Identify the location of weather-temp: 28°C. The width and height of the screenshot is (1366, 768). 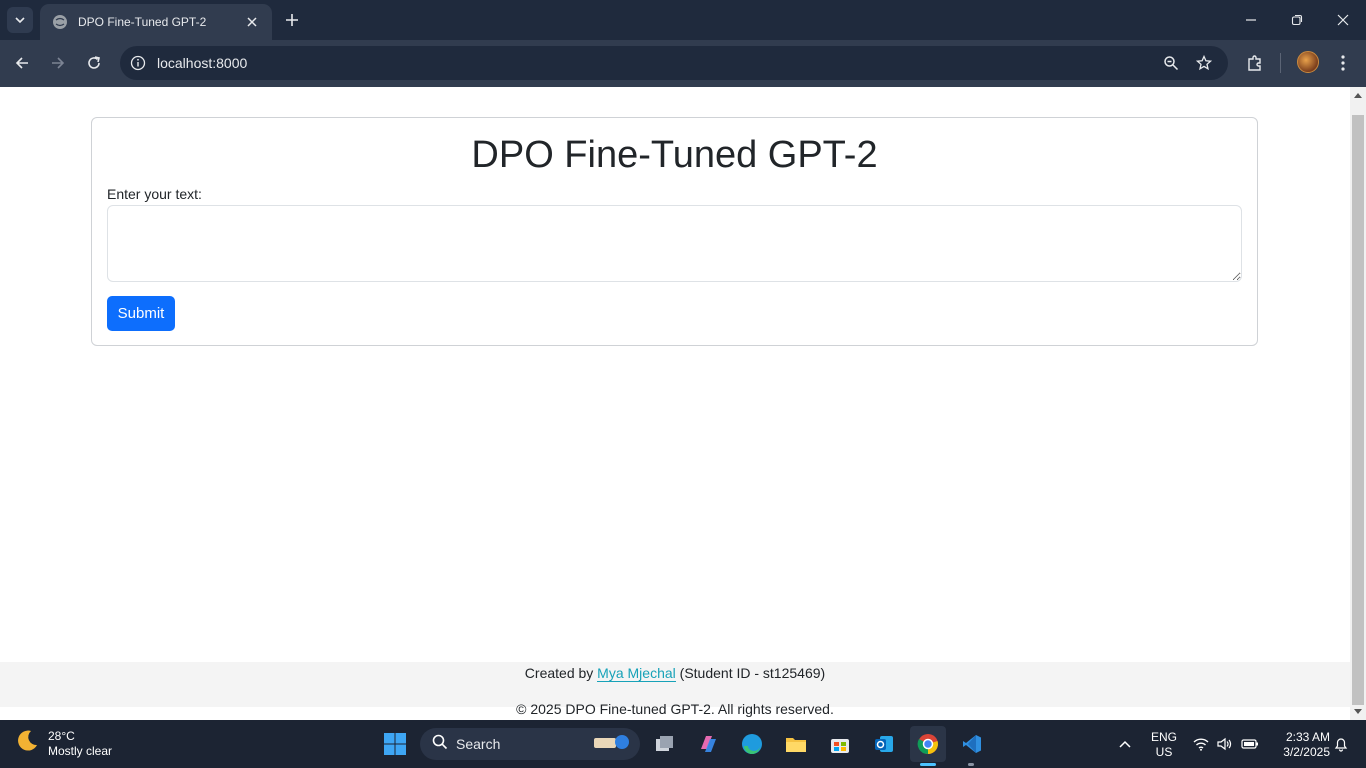
(61, 735).